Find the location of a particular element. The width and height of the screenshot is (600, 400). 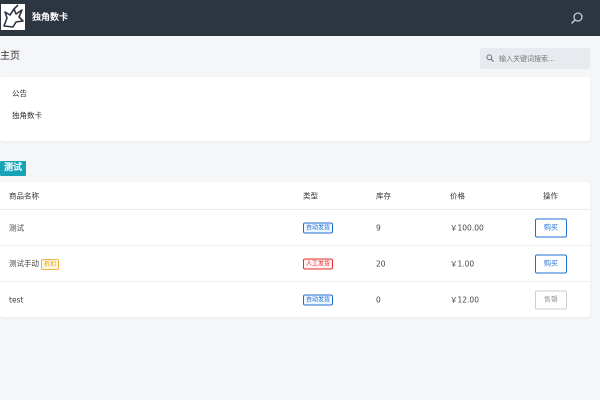

search-input is located at coordinates (544, 58).